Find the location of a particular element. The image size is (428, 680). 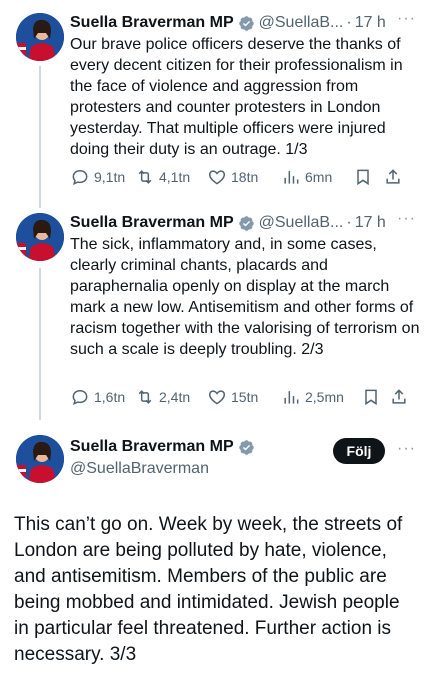

tweet-actions: 9,1tn 4,1tn 18tn 6mn is located at coordinates (245, 177).